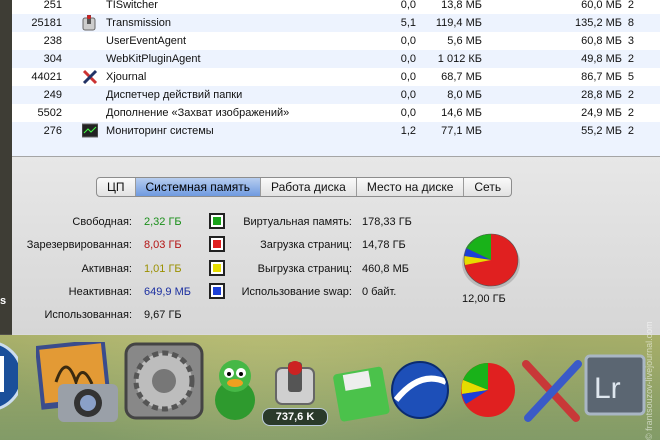  What do you see at coordinates (80, 382) in the screenshot?
I see `iphoto-icon` at bounding box center [80, 382].